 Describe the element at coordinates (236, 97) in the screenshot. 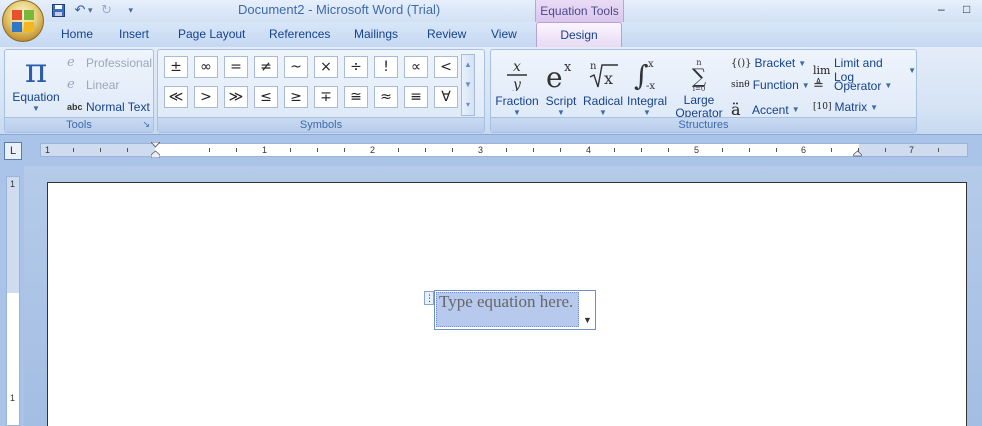

I see `symbol-button: ≫` at that location.